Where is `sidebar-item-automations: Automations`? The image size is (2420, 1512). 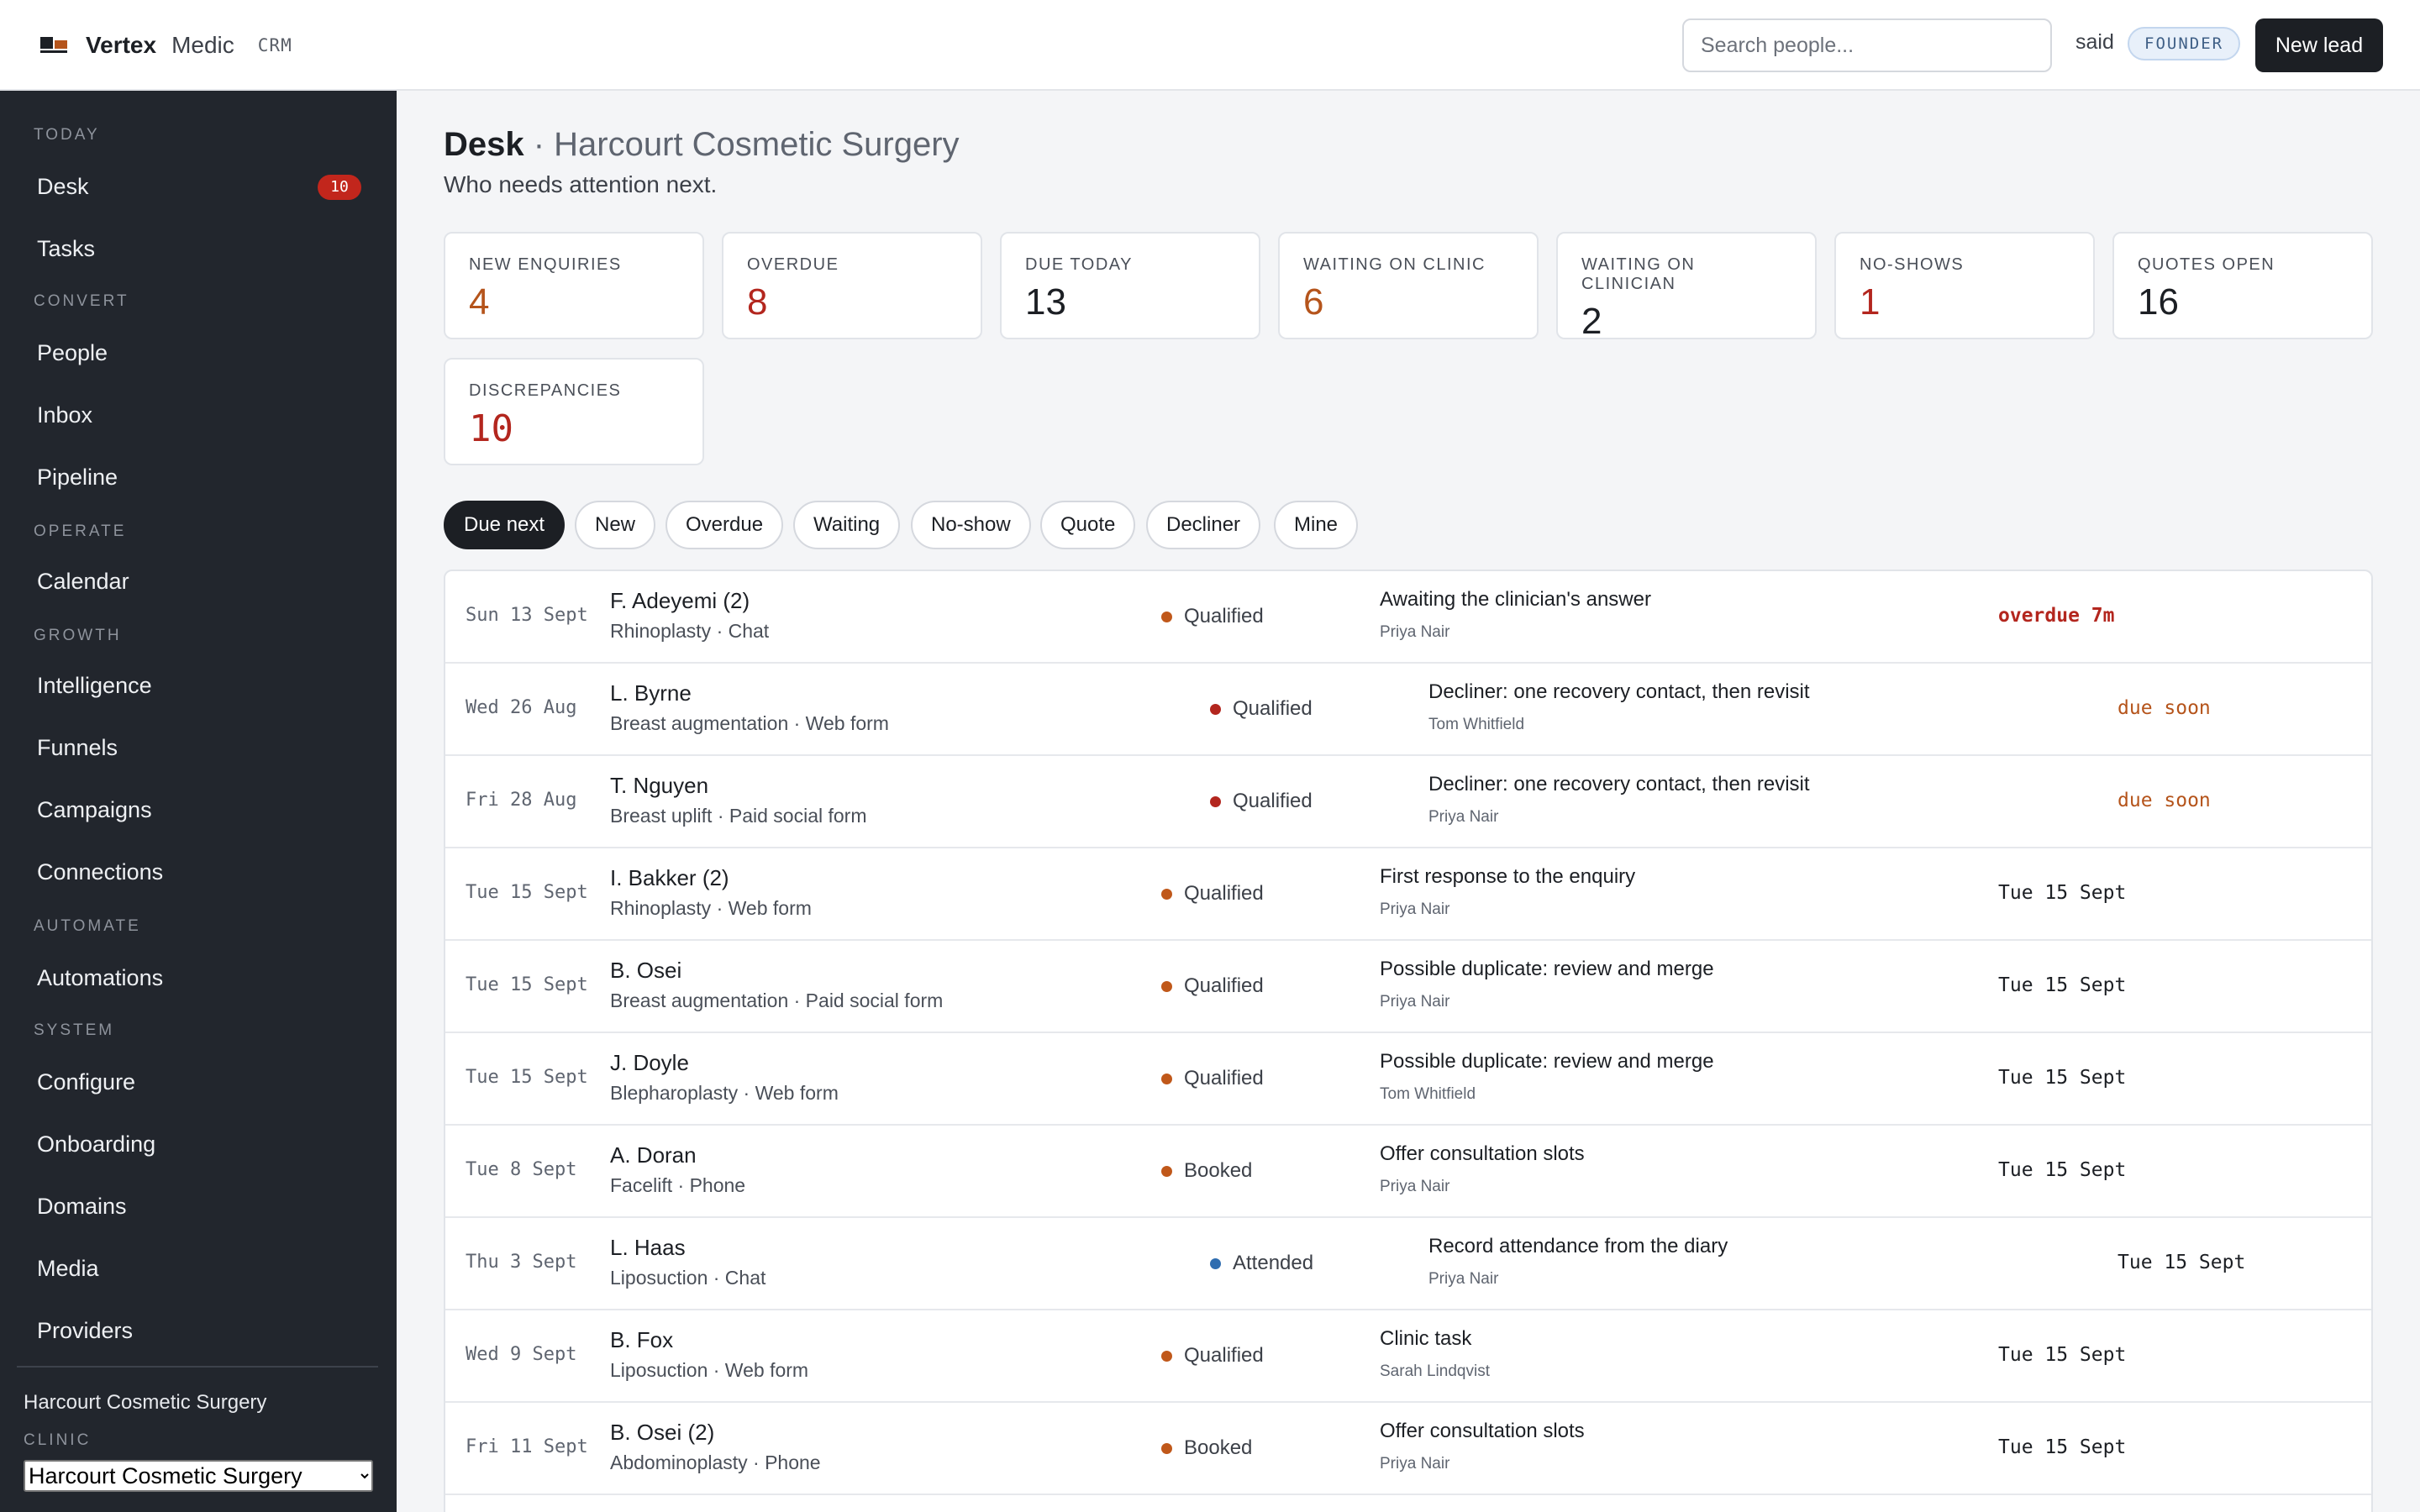 sidebar-item-automations: Automations is located at coordinates (199, 978).